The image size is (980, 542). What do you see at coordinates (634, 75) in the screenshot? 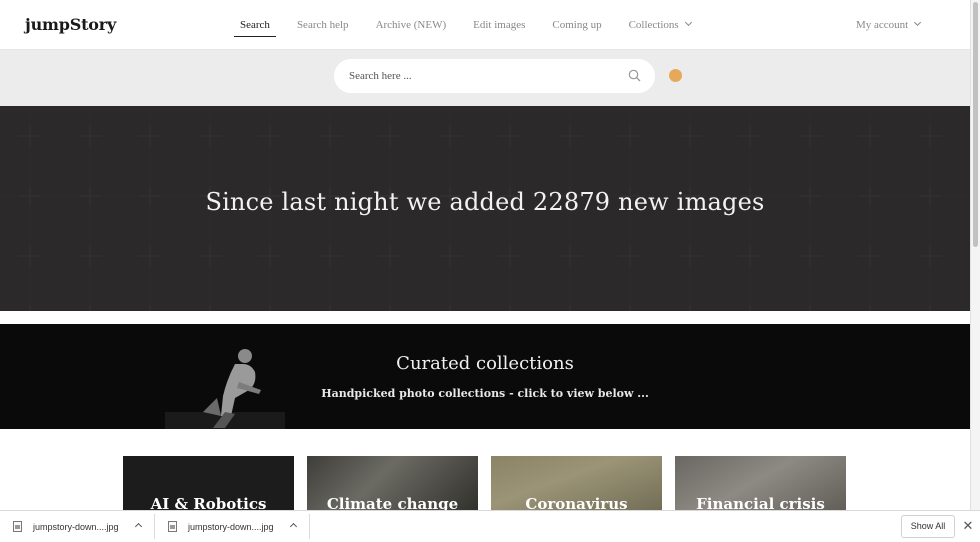
I see `search-icon` at bounding box center [634, 75].